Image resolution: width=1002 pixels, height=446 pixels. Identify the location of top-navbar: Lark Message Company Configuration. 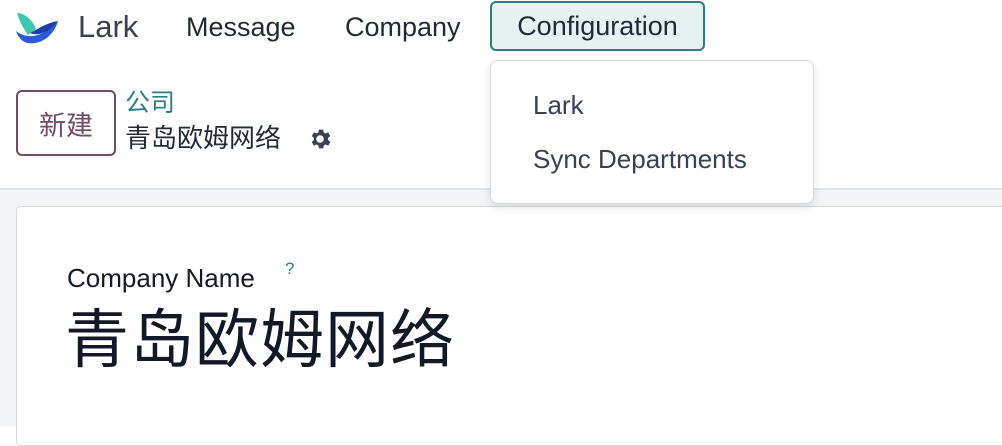
(501, 27).